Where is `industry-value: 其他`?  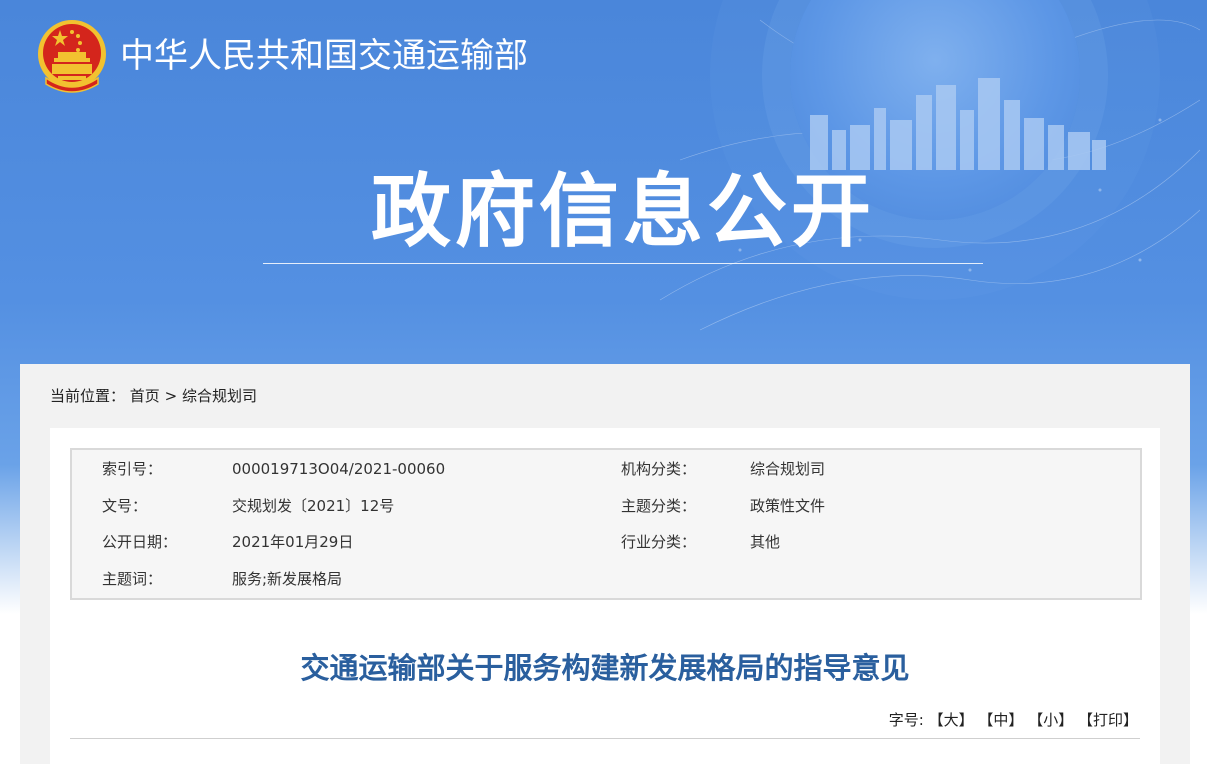
industry-value: 其他 is located at coordinates (765, 542).